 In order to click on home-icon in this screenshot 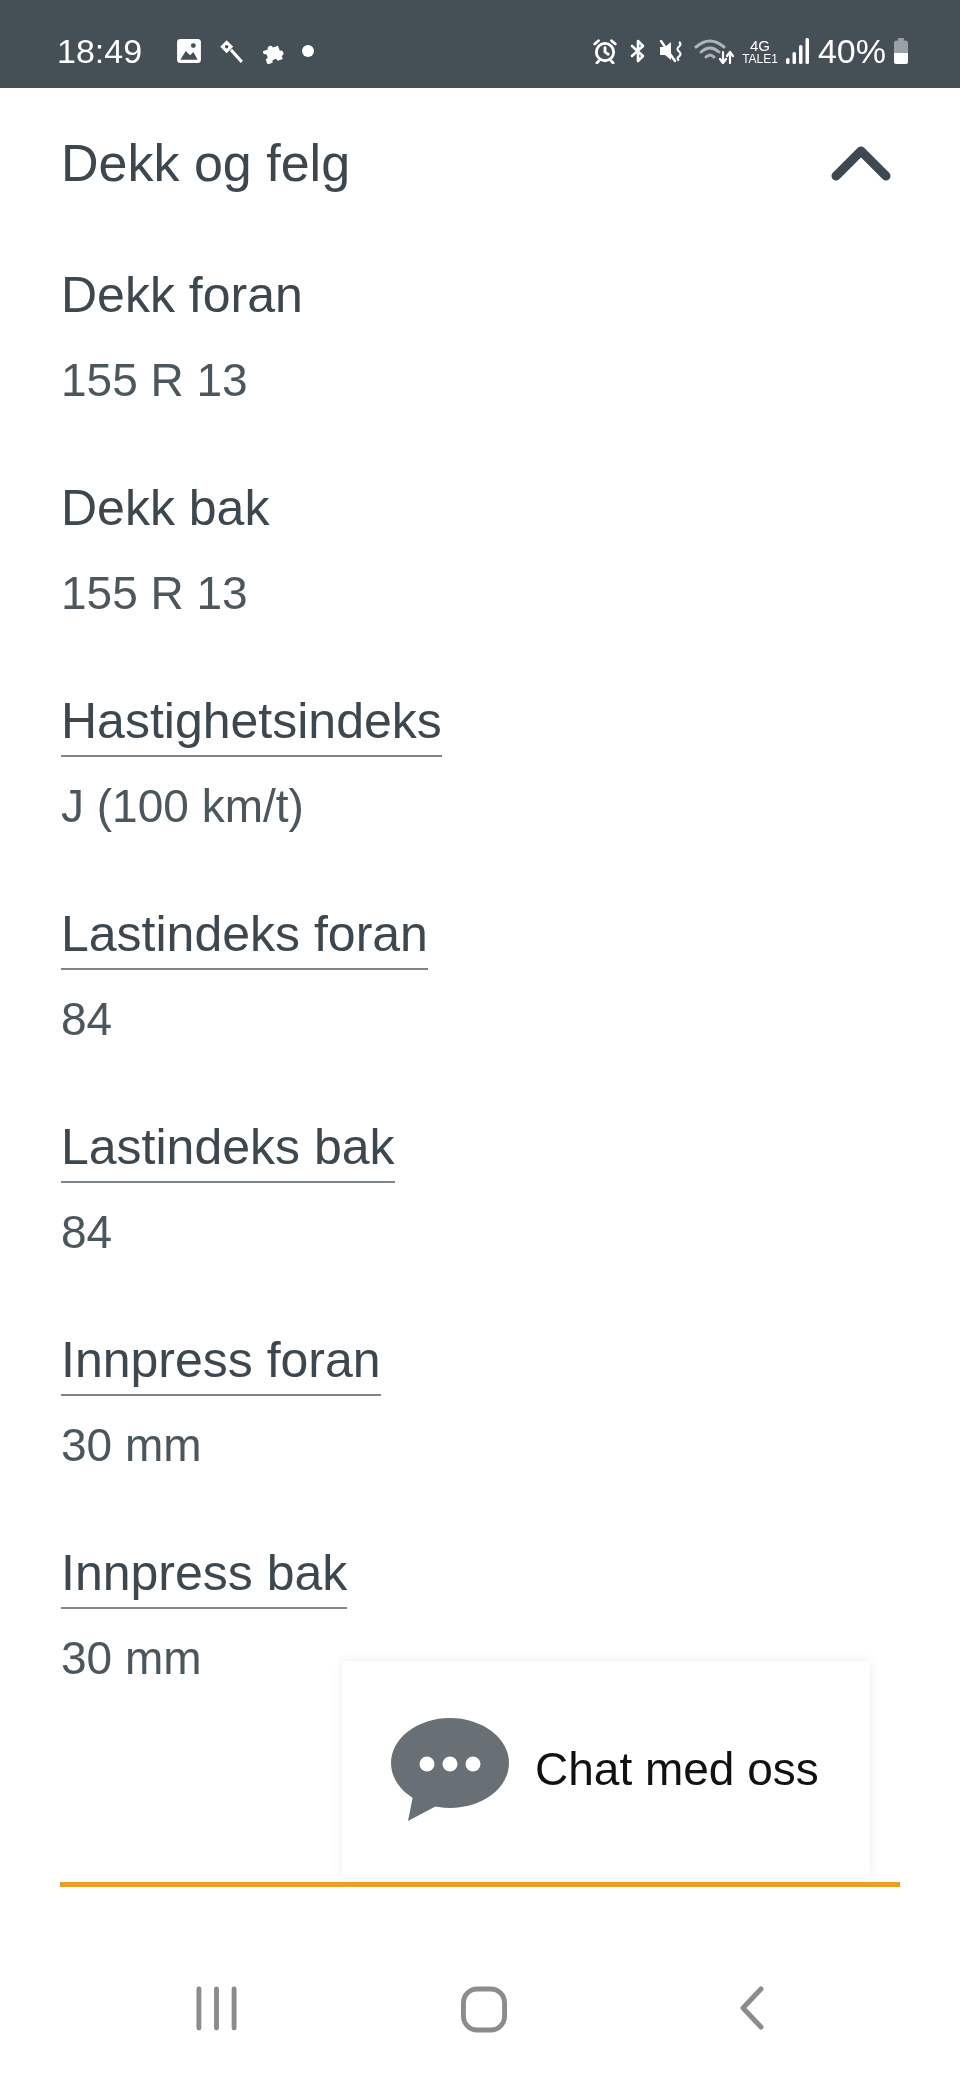, I will do `click(484, 2009)`.